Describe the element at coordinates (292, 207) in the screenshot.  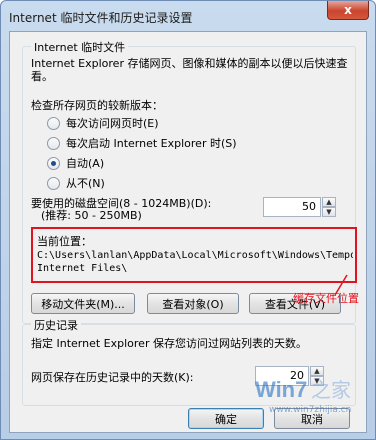
I see `disk-space-input: 50` at that location.